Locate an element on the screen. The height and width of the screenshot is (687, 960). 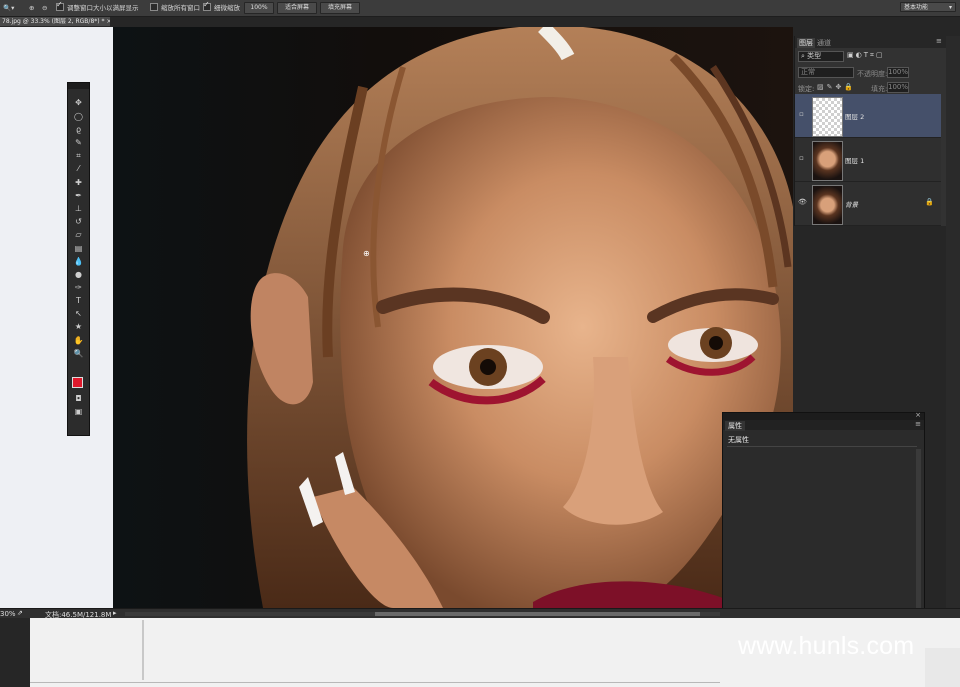
fit-screen-button: 适合屏幕 is located at coordinates (297, 8).